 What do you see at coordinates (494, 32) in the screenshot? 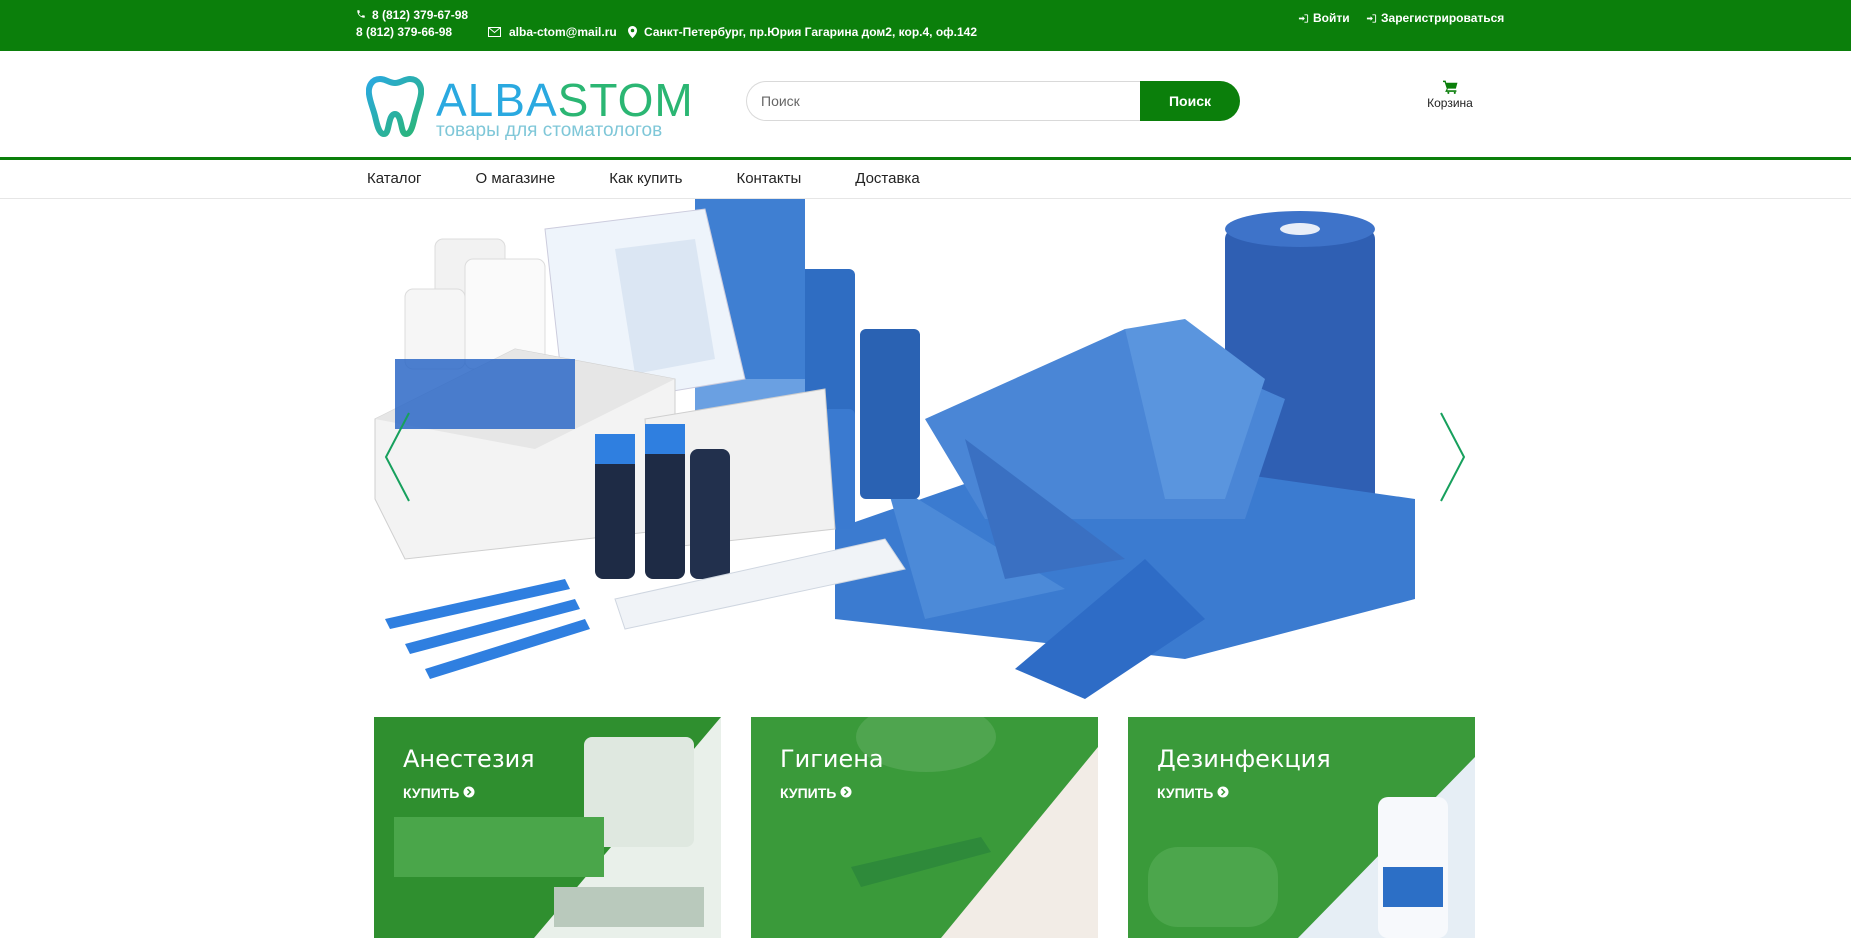
I see `envelope-icon` at bounding box center [494, 32].